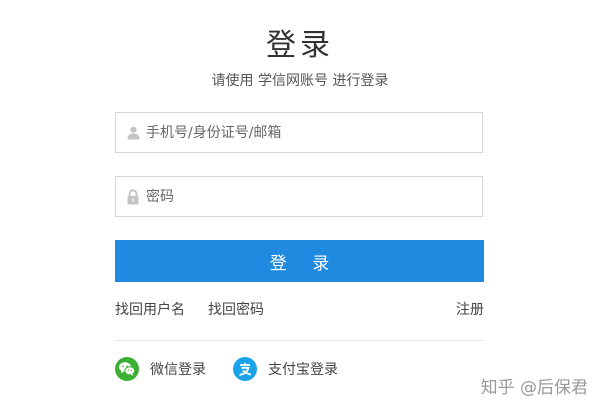 This screenshot has width=600, height=400. What do you see at coordinates (299, 261) in the screenshot?
I see `login-button: 登 录` at bounding box center [299, 261].